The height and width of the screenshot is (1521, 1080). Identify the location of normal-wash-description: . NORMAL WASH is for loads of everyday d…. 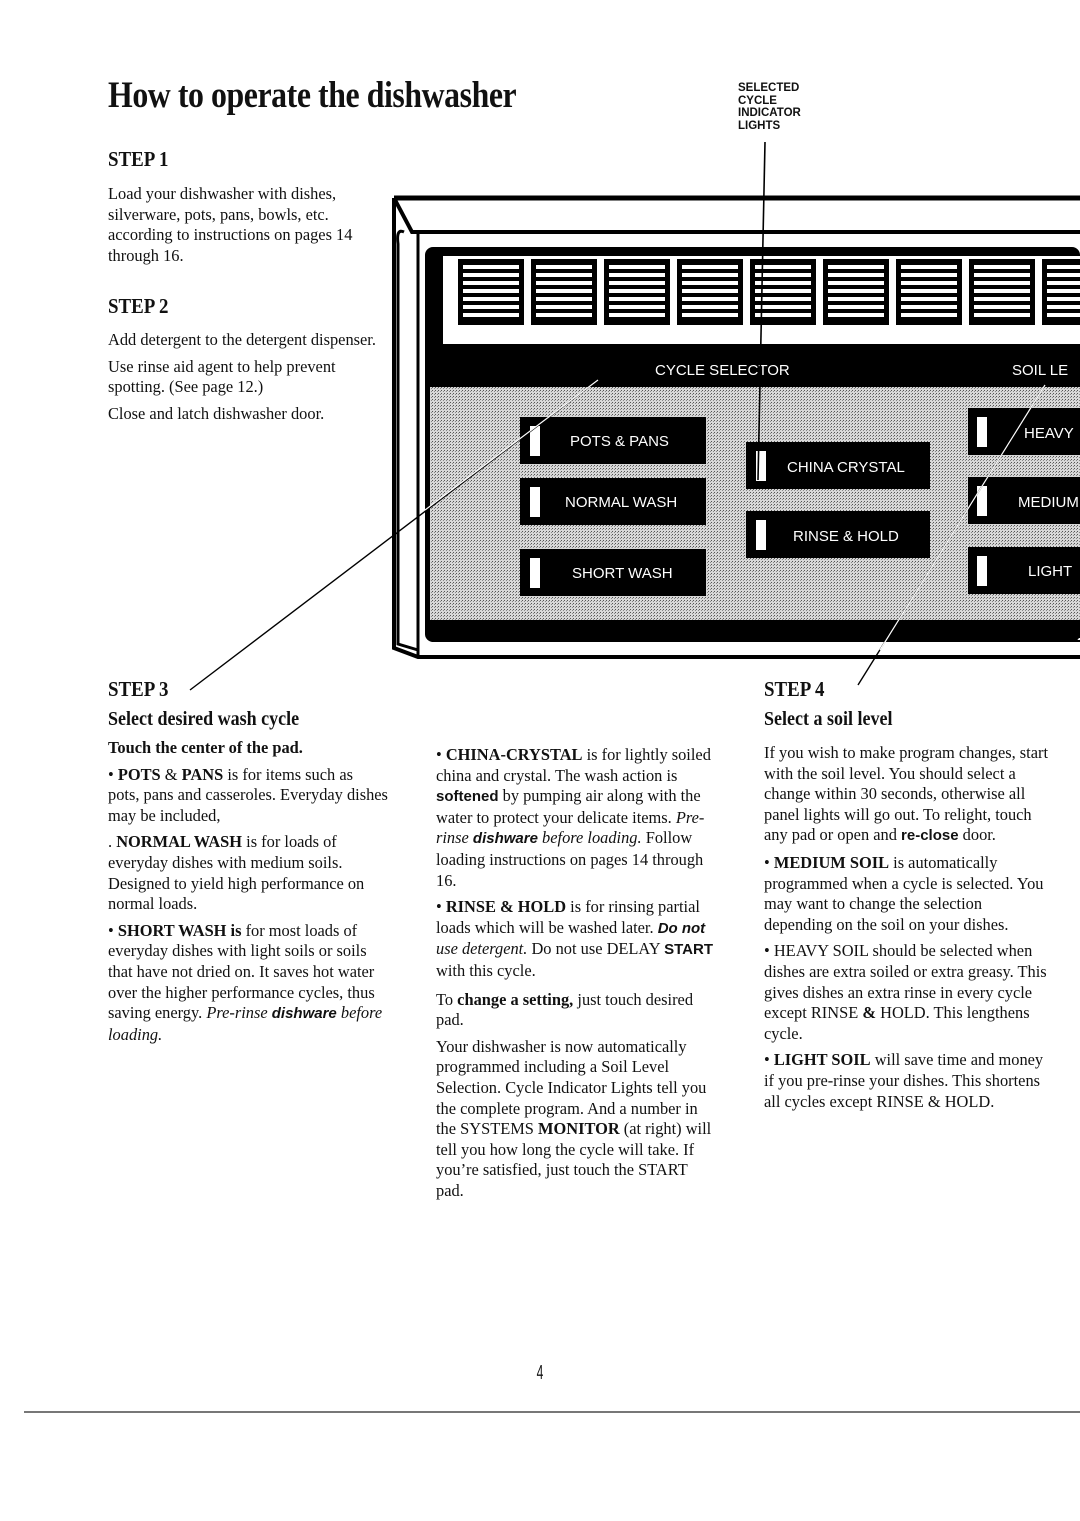
(236, 873).